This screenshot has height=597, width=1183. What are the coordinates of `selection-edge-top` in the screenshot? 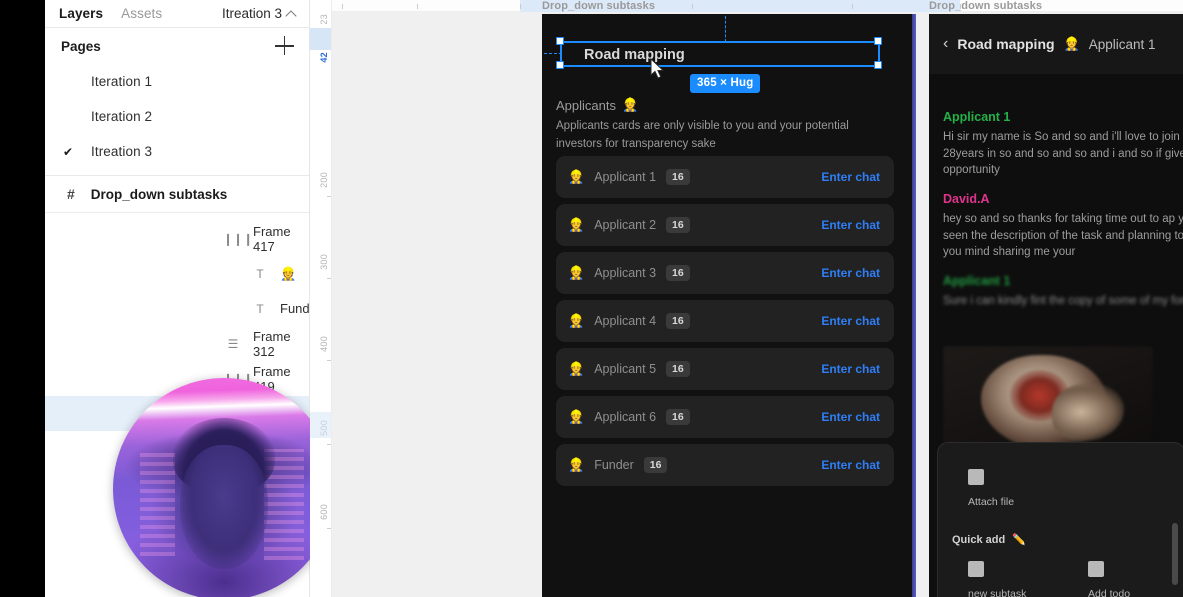 It's located at (720, 42).